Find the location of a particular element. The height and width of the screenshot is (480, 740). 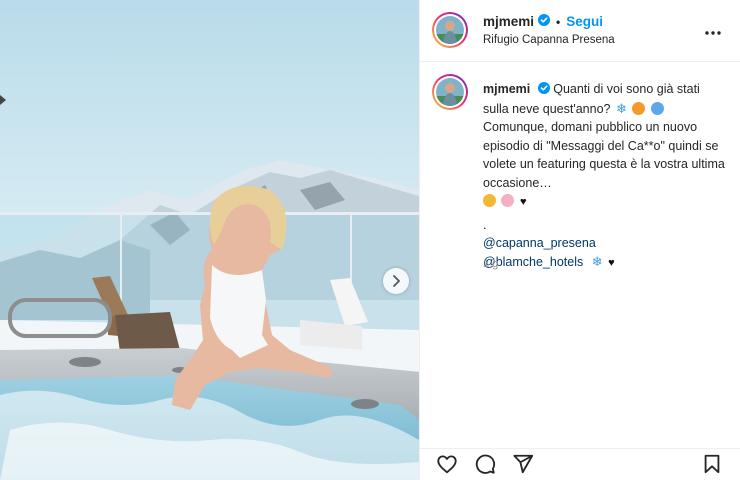

more-options-button is located at coordinates (713, 31).